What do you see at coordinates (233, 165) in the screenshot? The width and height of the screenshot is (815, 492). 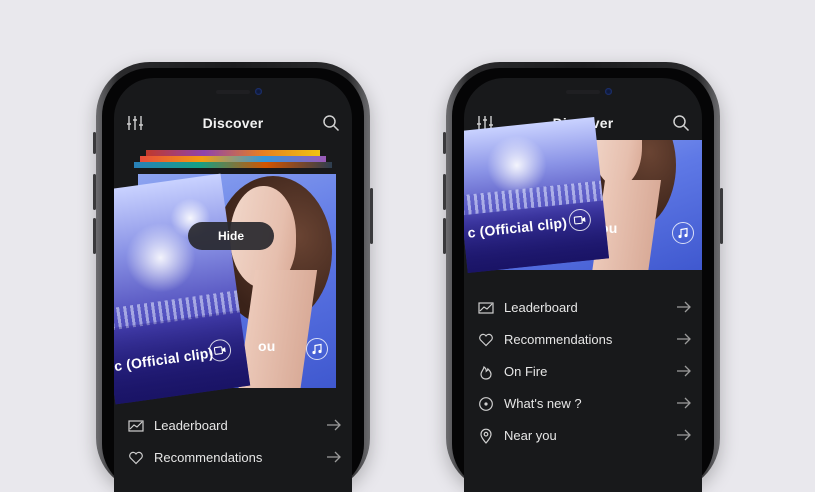 I see `stacked-card-edge` at bounding box center [233, 165].